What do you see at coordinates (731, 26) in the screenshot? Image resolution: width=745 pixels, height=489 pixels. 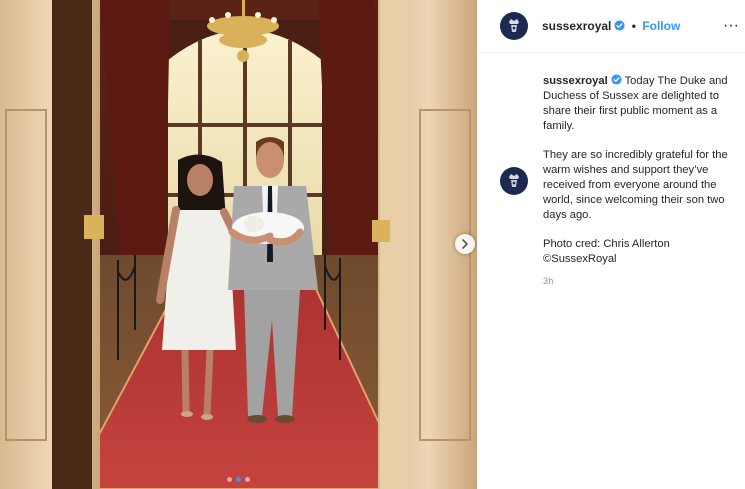 I see `more-options-icon: ···` at bounding box center [731, 26].